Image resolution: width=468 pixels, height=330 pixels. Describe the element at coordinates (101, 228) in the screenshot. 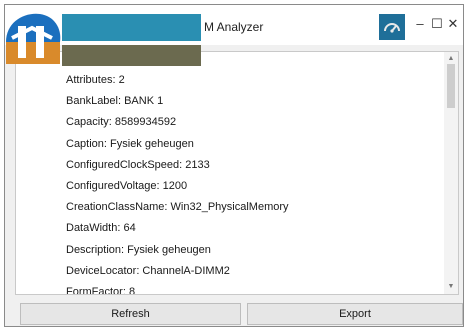

I see `property-row: DataWidth: 64` at that location.